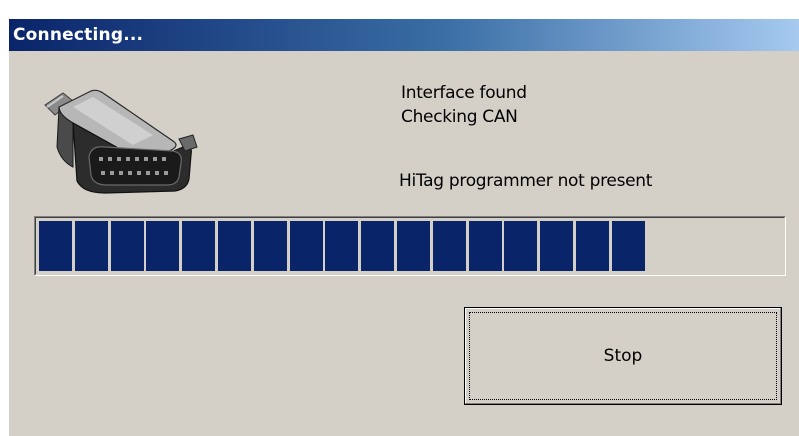  Describe the element at coordinates (526, 181) in the screenshot. I see `status-hitag-programmer: HiTag programmer not present` at that location.